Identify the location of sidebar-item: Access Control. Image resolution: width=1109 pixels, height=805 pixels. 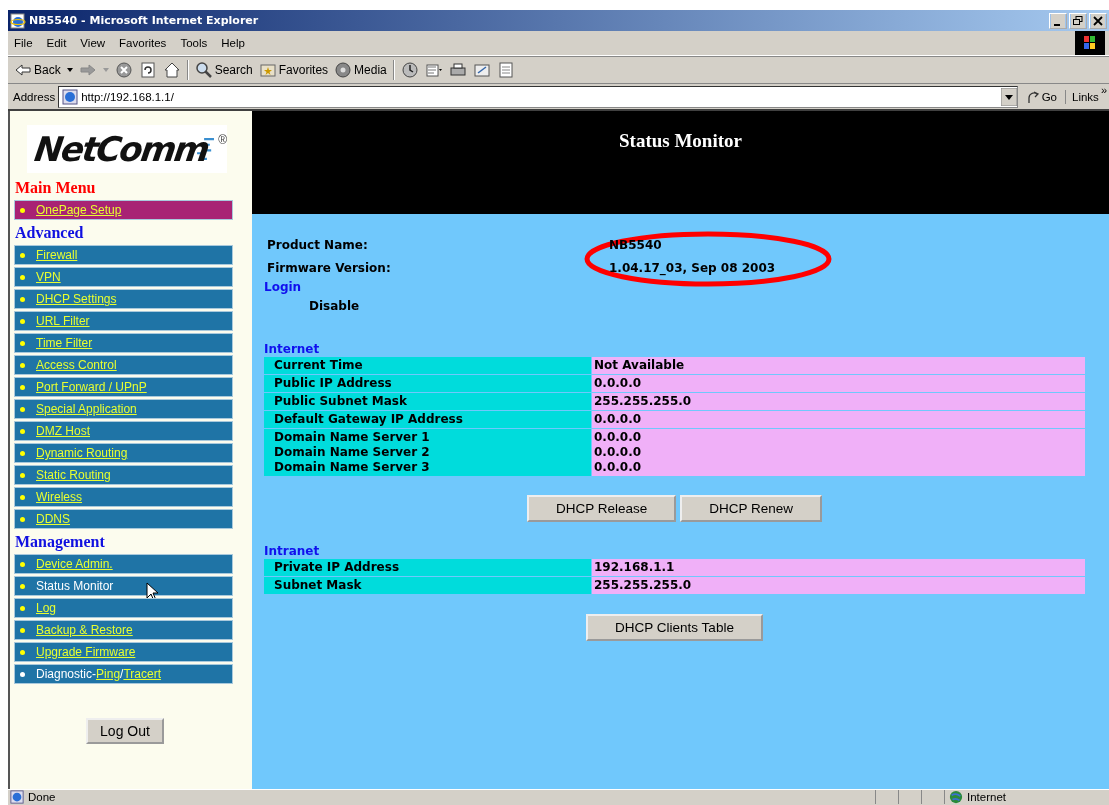
(123, 365).